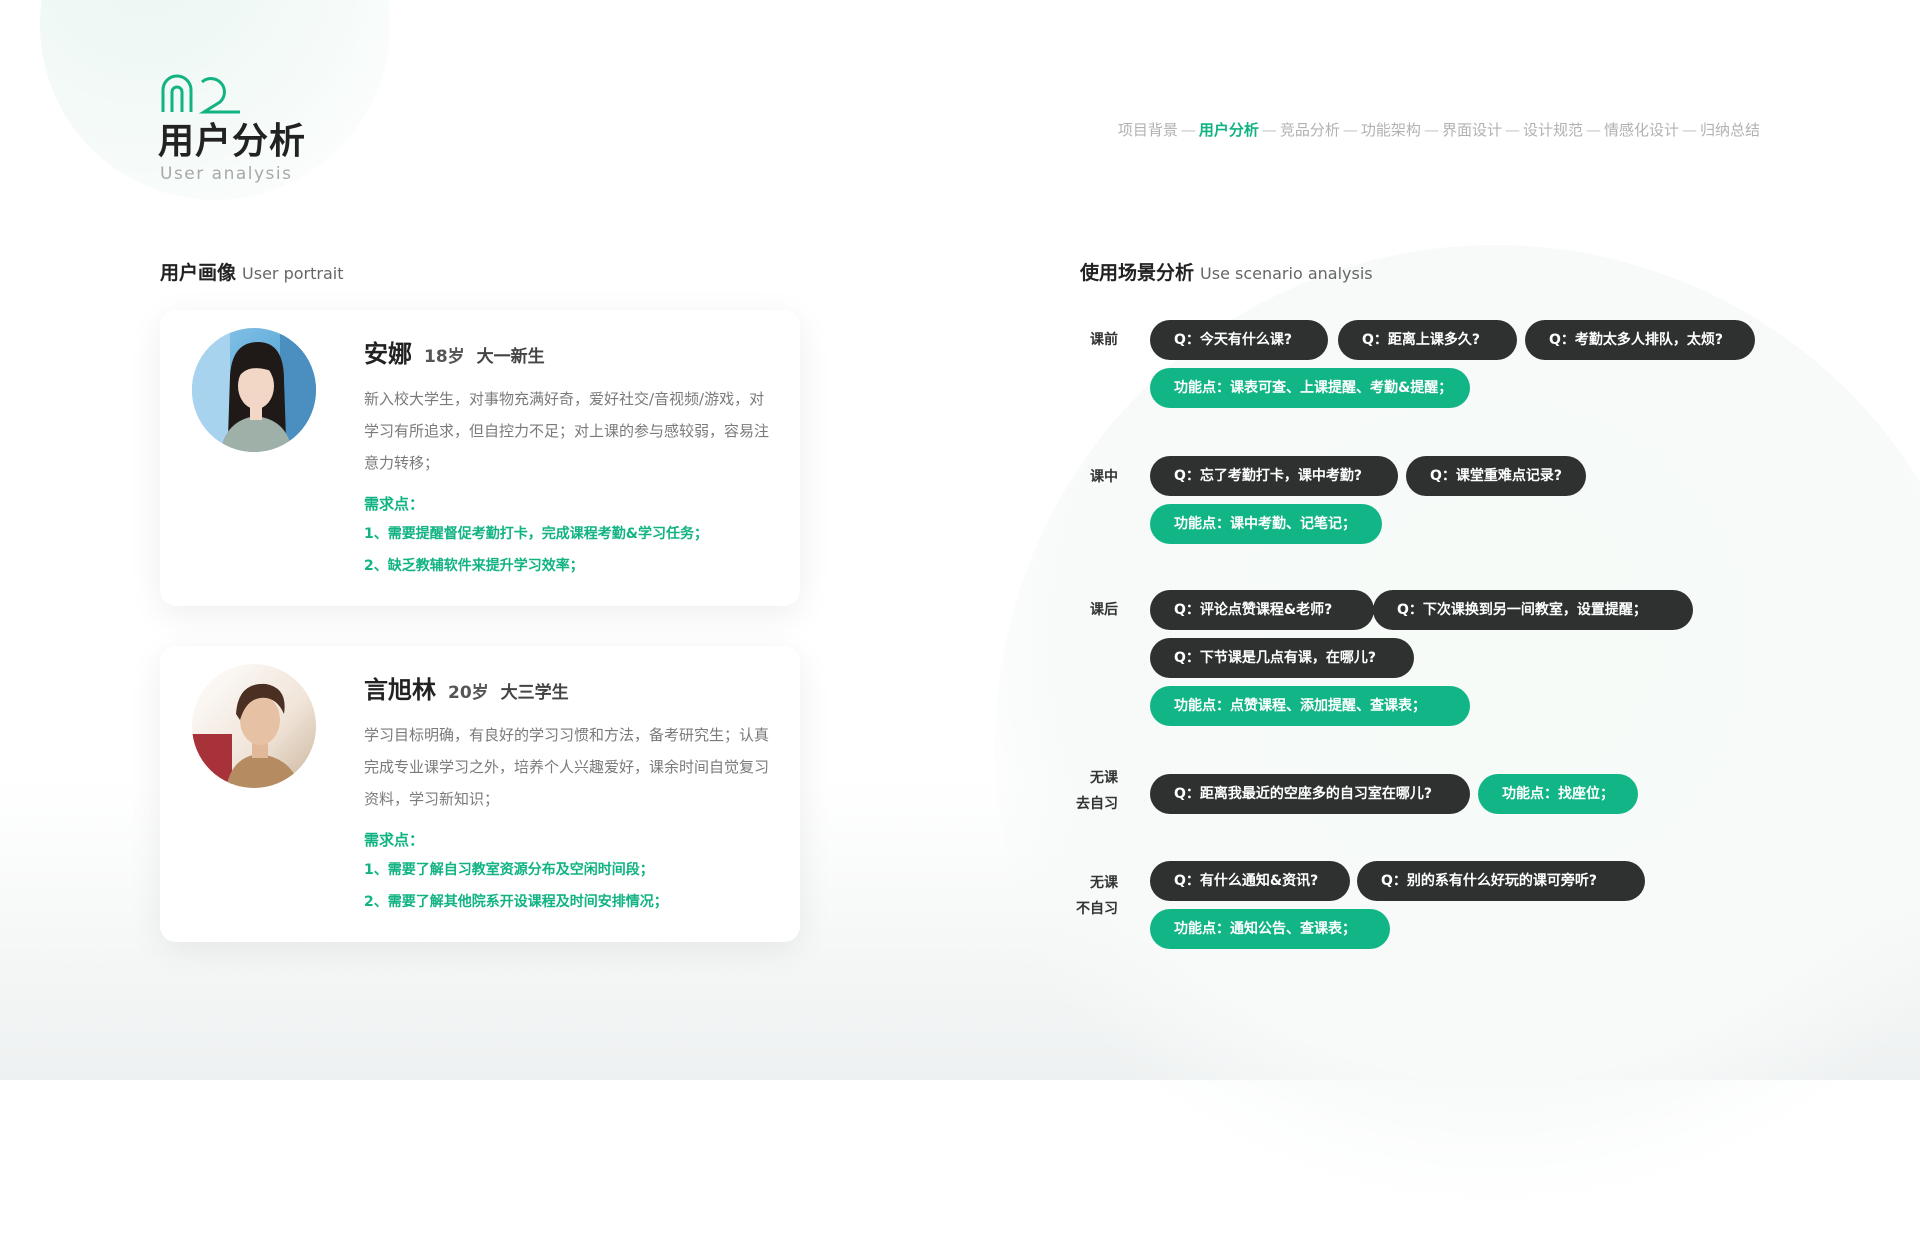 The image size is (1920, 1245). I want to click on question-pill: Q：距离我最近的空座多的自习室在哪儿?, so click(1310, 794).